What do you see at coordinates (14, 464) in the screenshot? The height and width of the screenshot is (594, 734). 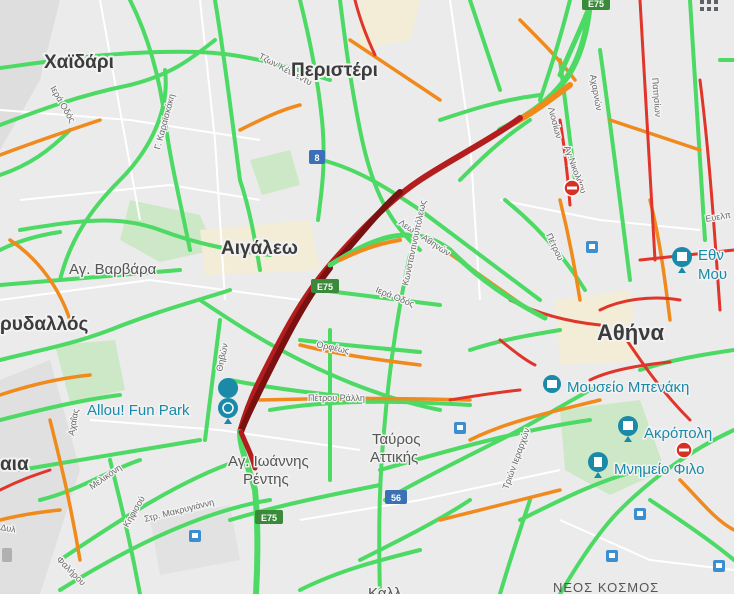 I see `place-nikaia: αια` at bounding box center [14, 464].